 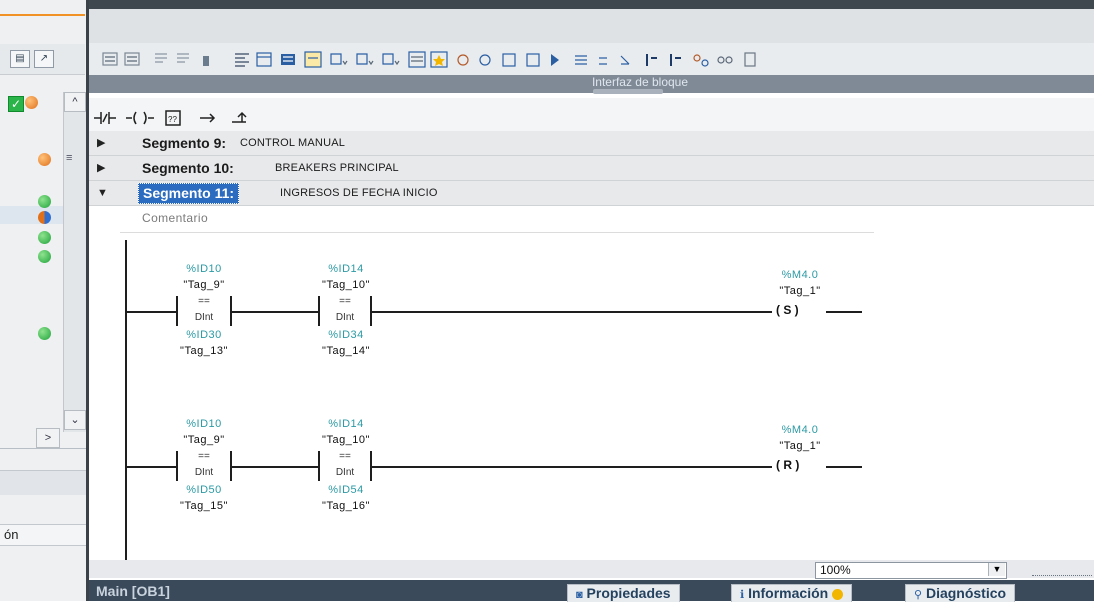 I want to click on network-icon, so click(x=701, y=60).